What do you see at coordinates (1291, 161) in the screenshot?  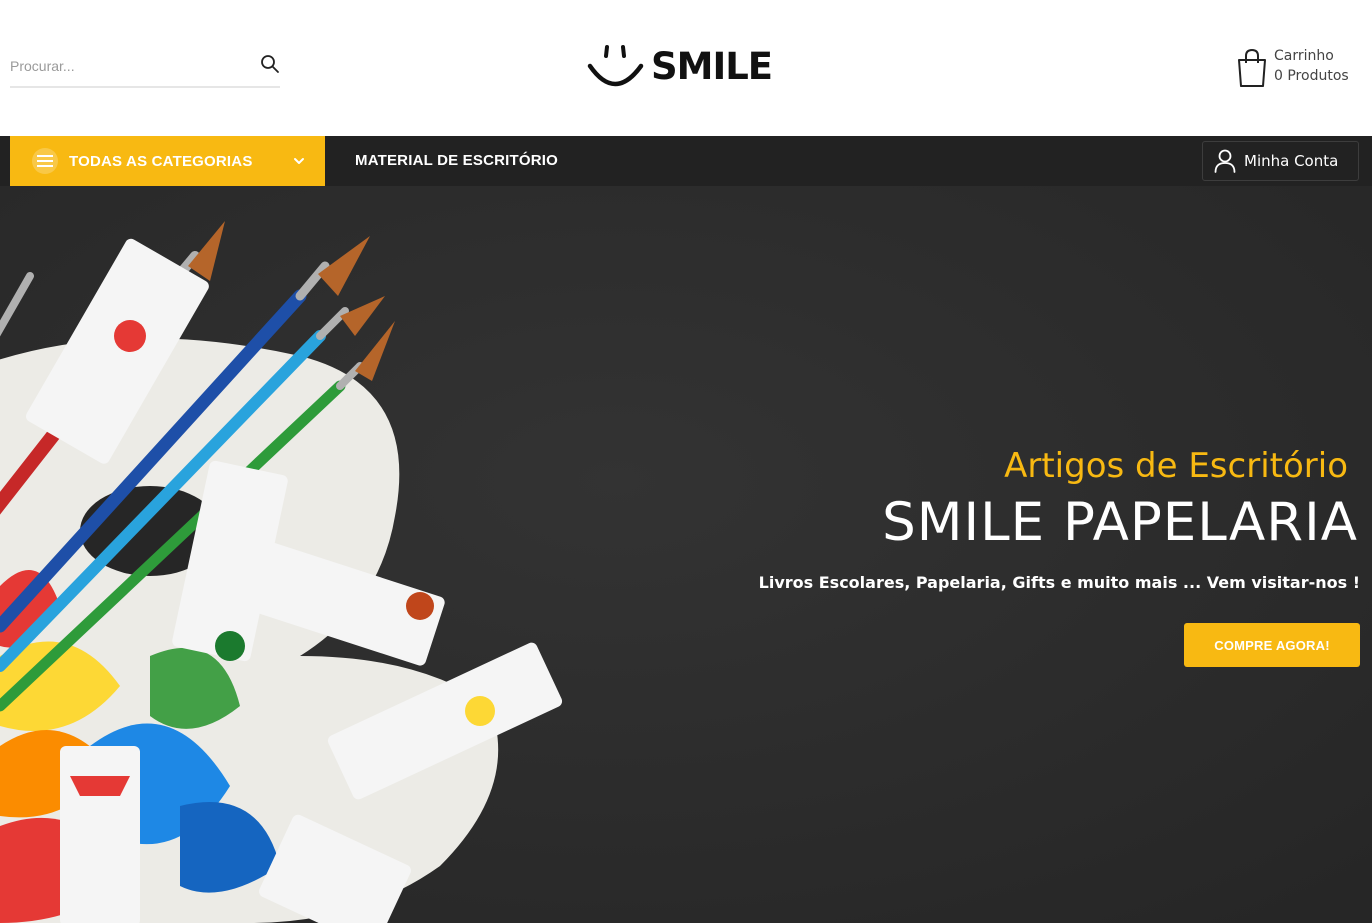 I see `my-account-label: Minha Conta` at bounding box center [1291, 161].